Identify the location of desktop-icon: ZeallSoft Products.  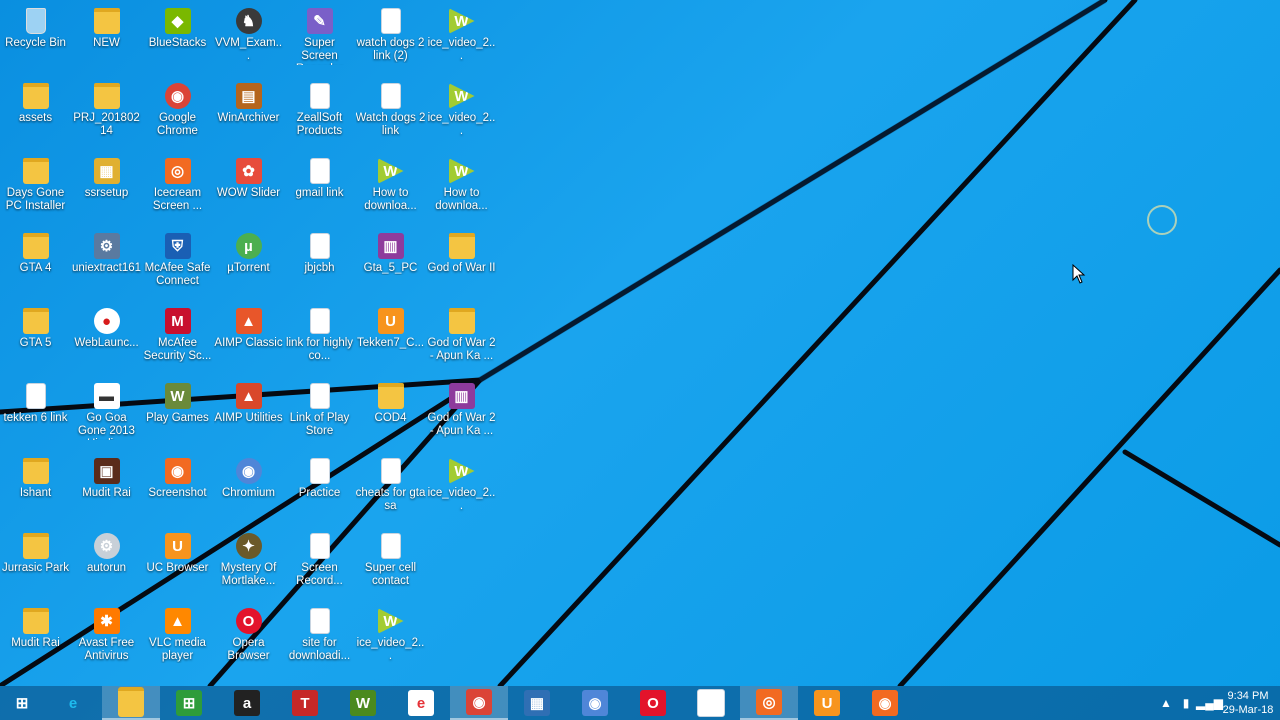
(319, 116).